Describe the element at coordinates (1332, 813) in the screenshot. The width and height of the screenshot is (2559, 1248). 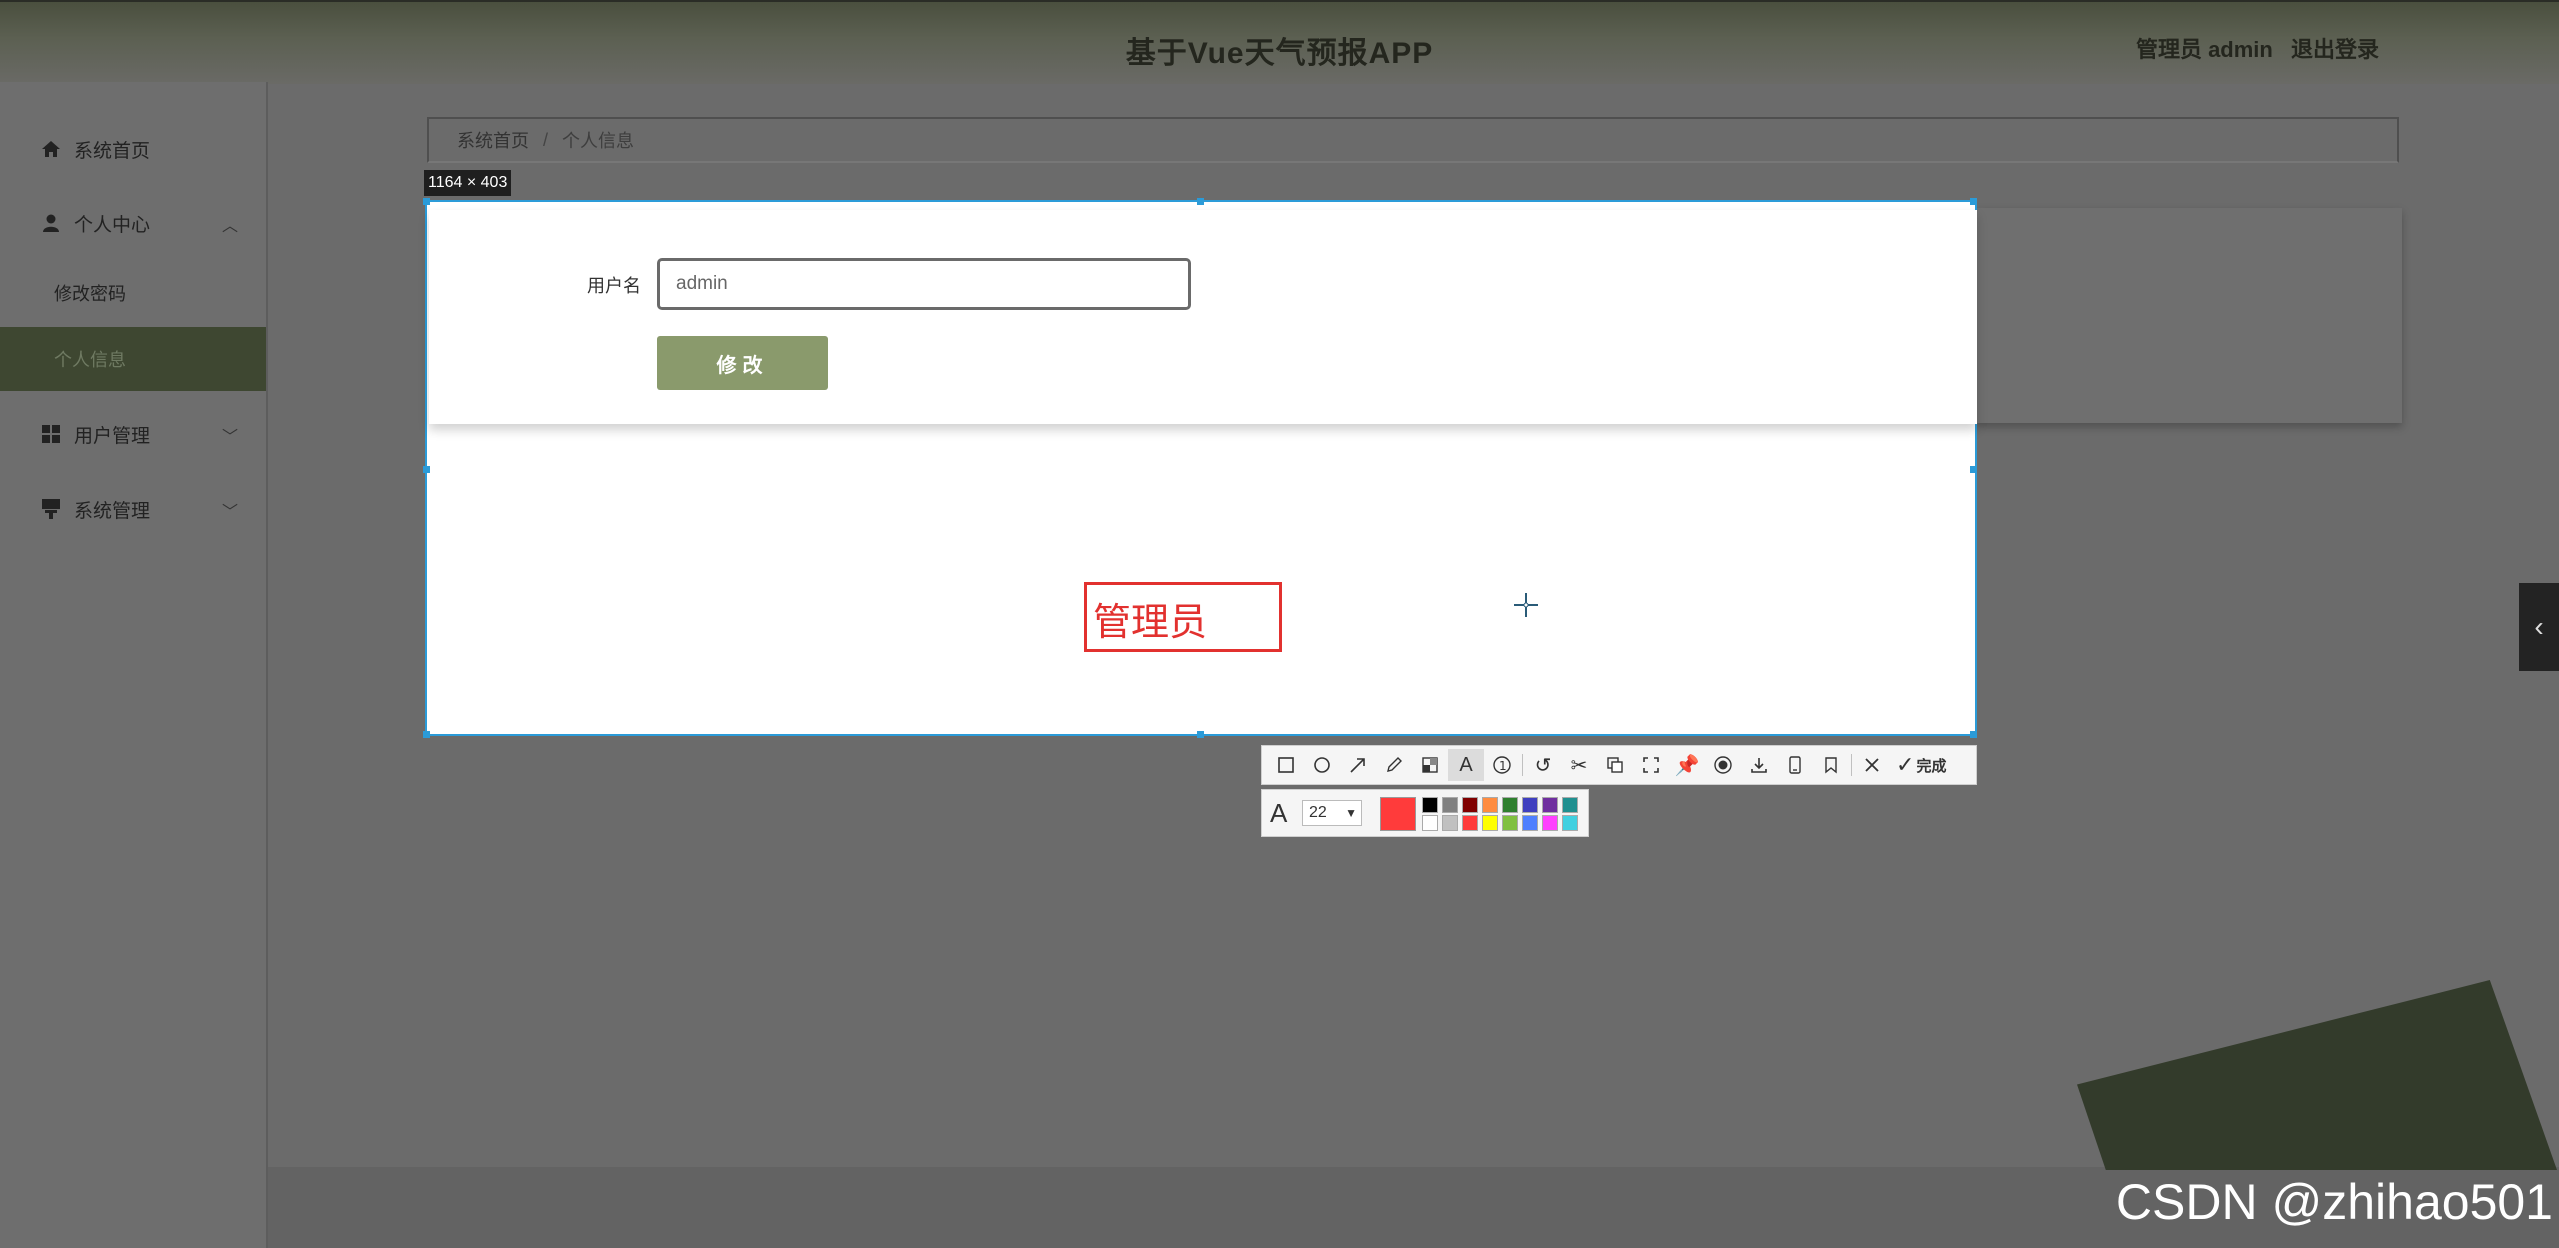
I see `font-size-select: 22 ▼` at that location.